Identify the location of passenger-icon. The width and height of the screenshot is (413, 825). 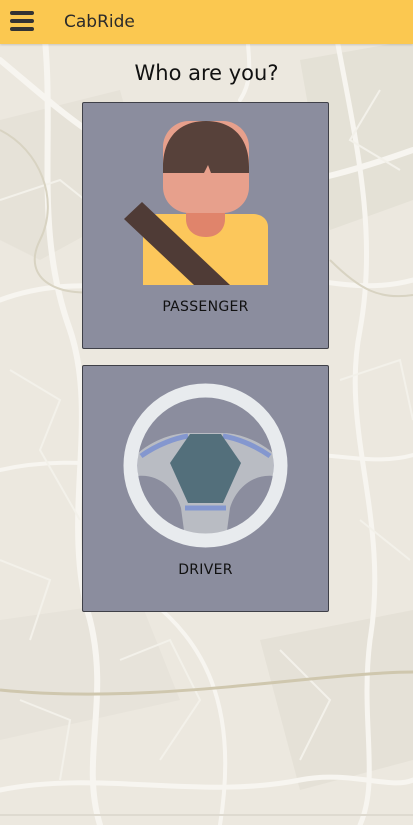
(196, 203).